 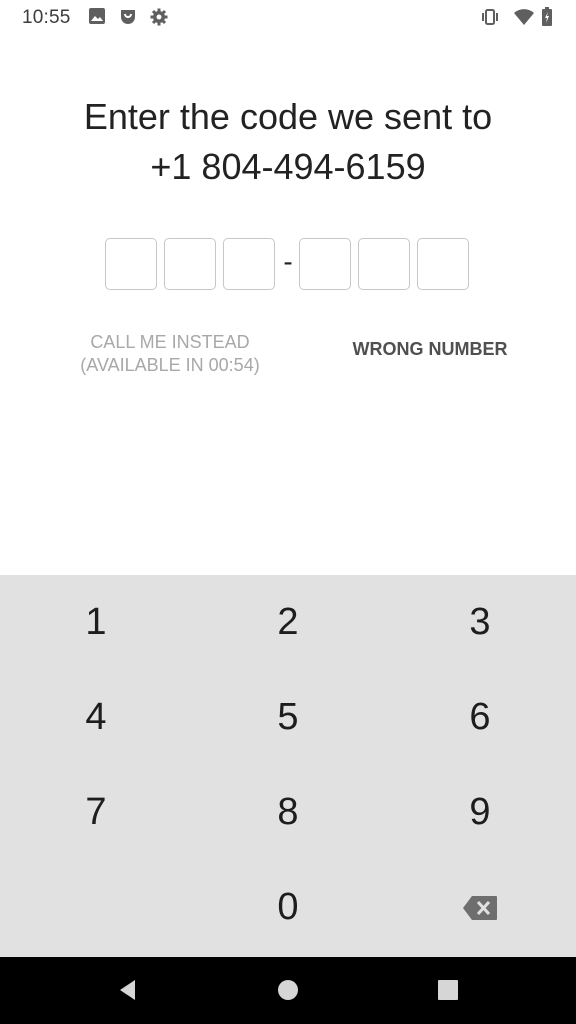 What do you see at coordinates (46, 17) in the screenshot?
I see `status-time: 10:55` at bounding box center [46, 17].